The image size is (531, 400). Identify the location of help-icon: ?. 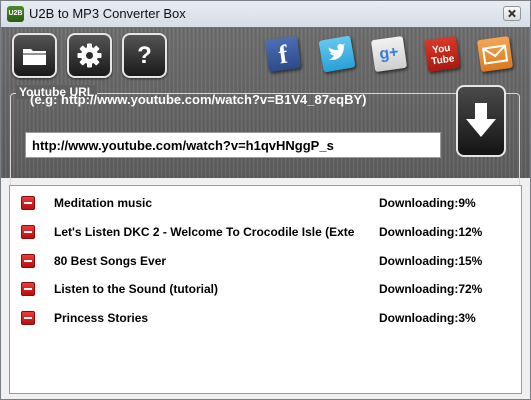
(144, 55).